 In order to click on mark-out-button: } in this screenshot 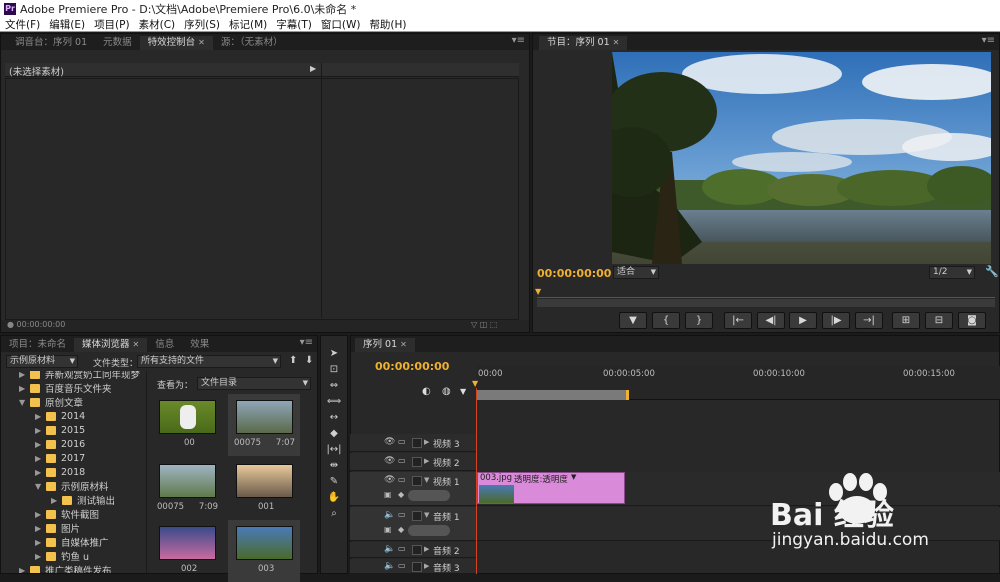, I will do `click(699, 320)`.